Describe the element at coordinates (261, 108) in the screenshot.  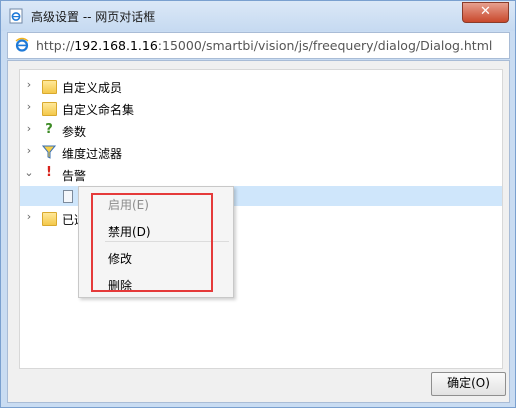
I see `tree-item-custom-named-sets: › 自定义命名集` at that location.